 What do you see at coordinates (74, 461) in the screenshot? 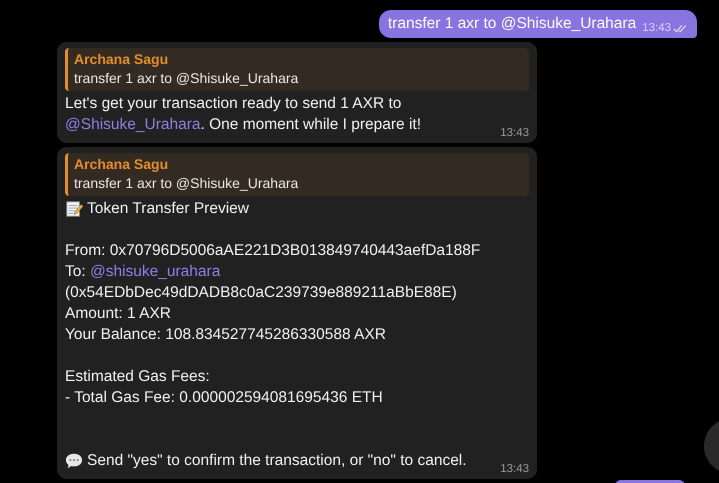
I see `speech-bubble-icon` at bounding box center [74, 461].